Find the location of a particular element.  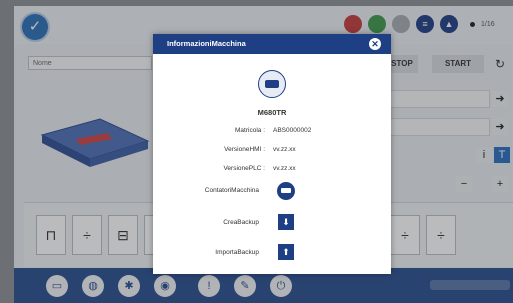

field-label: VersioneHMI : is located at coordinates (244, 149).